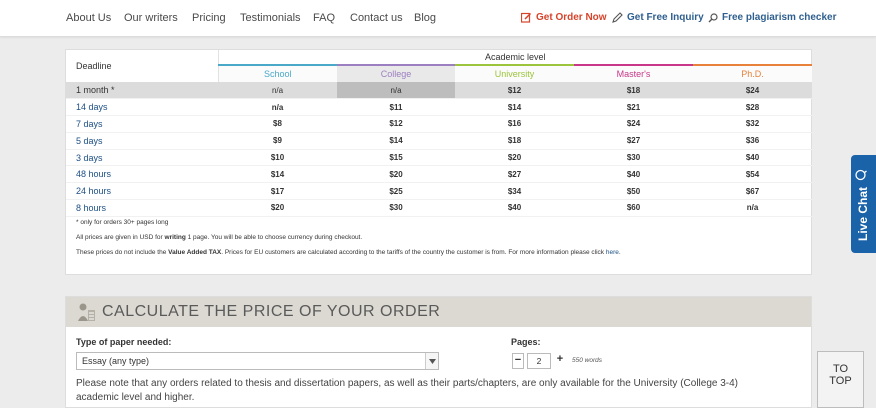 The height and width of the screenshot is (408, 876). I want to click on price-cell: $36, so click(752, 140).